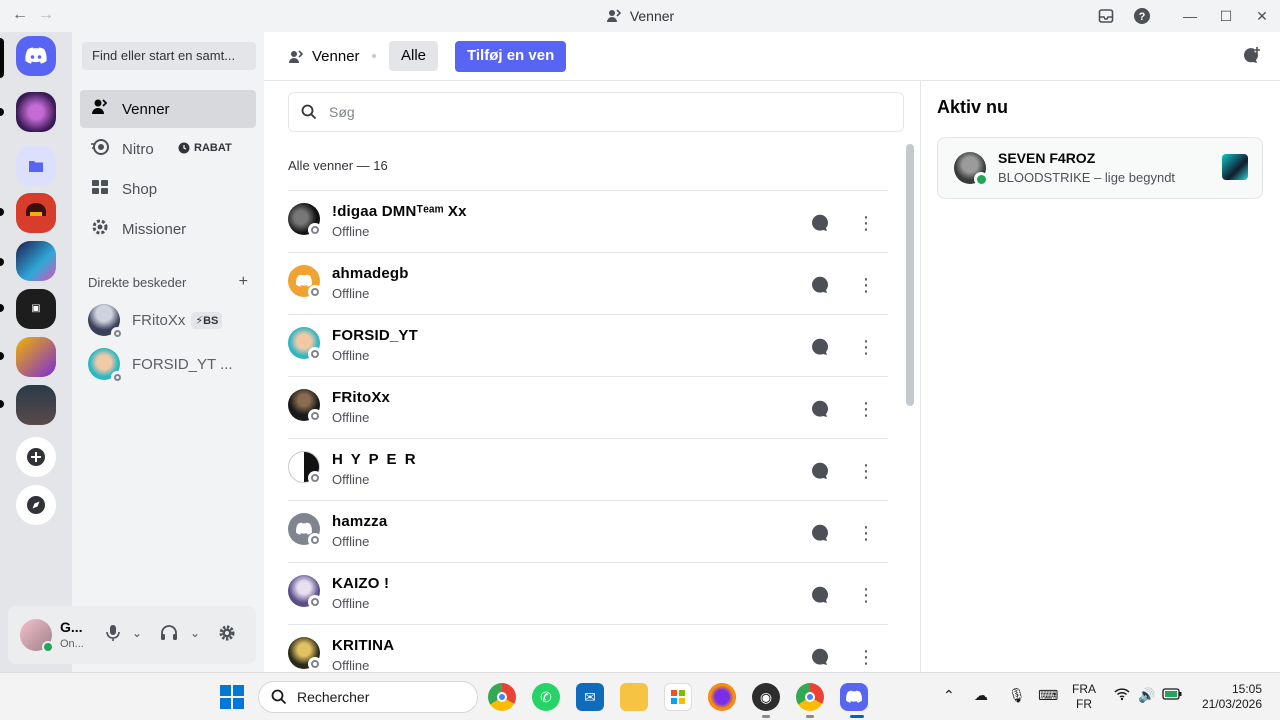 This screenshot has width=1280, height=720. I want to click on help-icon: ?, so click(1142, 16).